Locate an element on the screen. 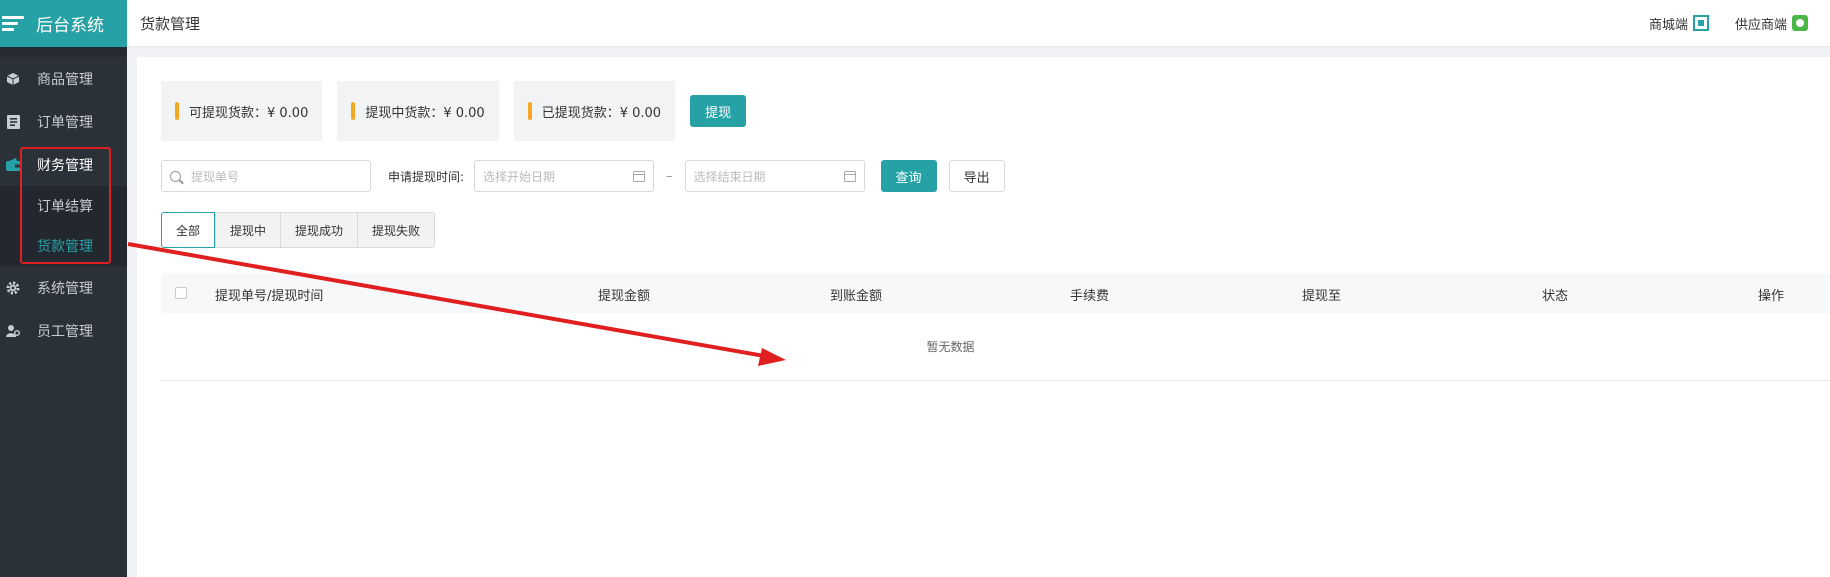 The width and height of the screenshot is (1830, 577). supplier-link: 供应商端 is located at coordinates (1771, 23).